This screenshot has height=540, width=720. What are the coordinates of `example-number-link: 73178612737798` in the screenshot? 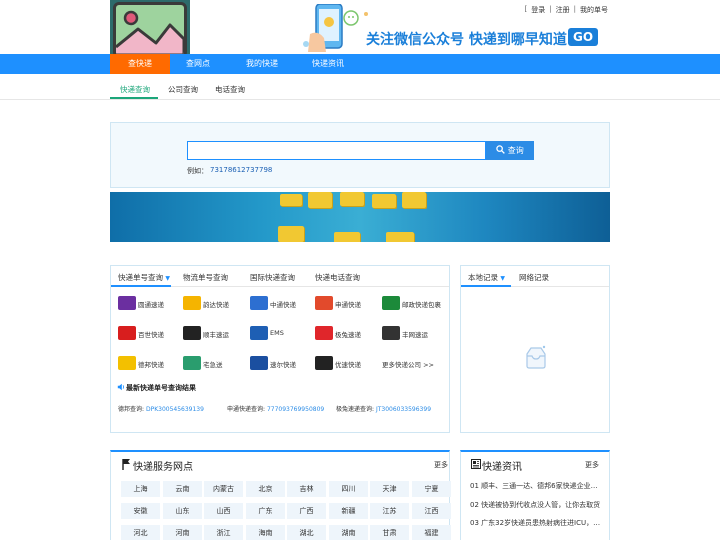 It's located at (241, 170).